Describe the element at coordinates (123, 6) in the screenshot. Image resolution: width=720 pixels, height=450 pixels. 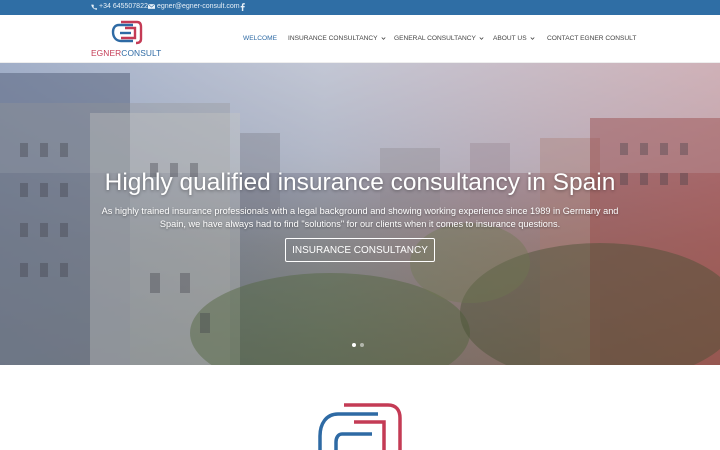
I see `phone-number: +34 645507822` at that location.